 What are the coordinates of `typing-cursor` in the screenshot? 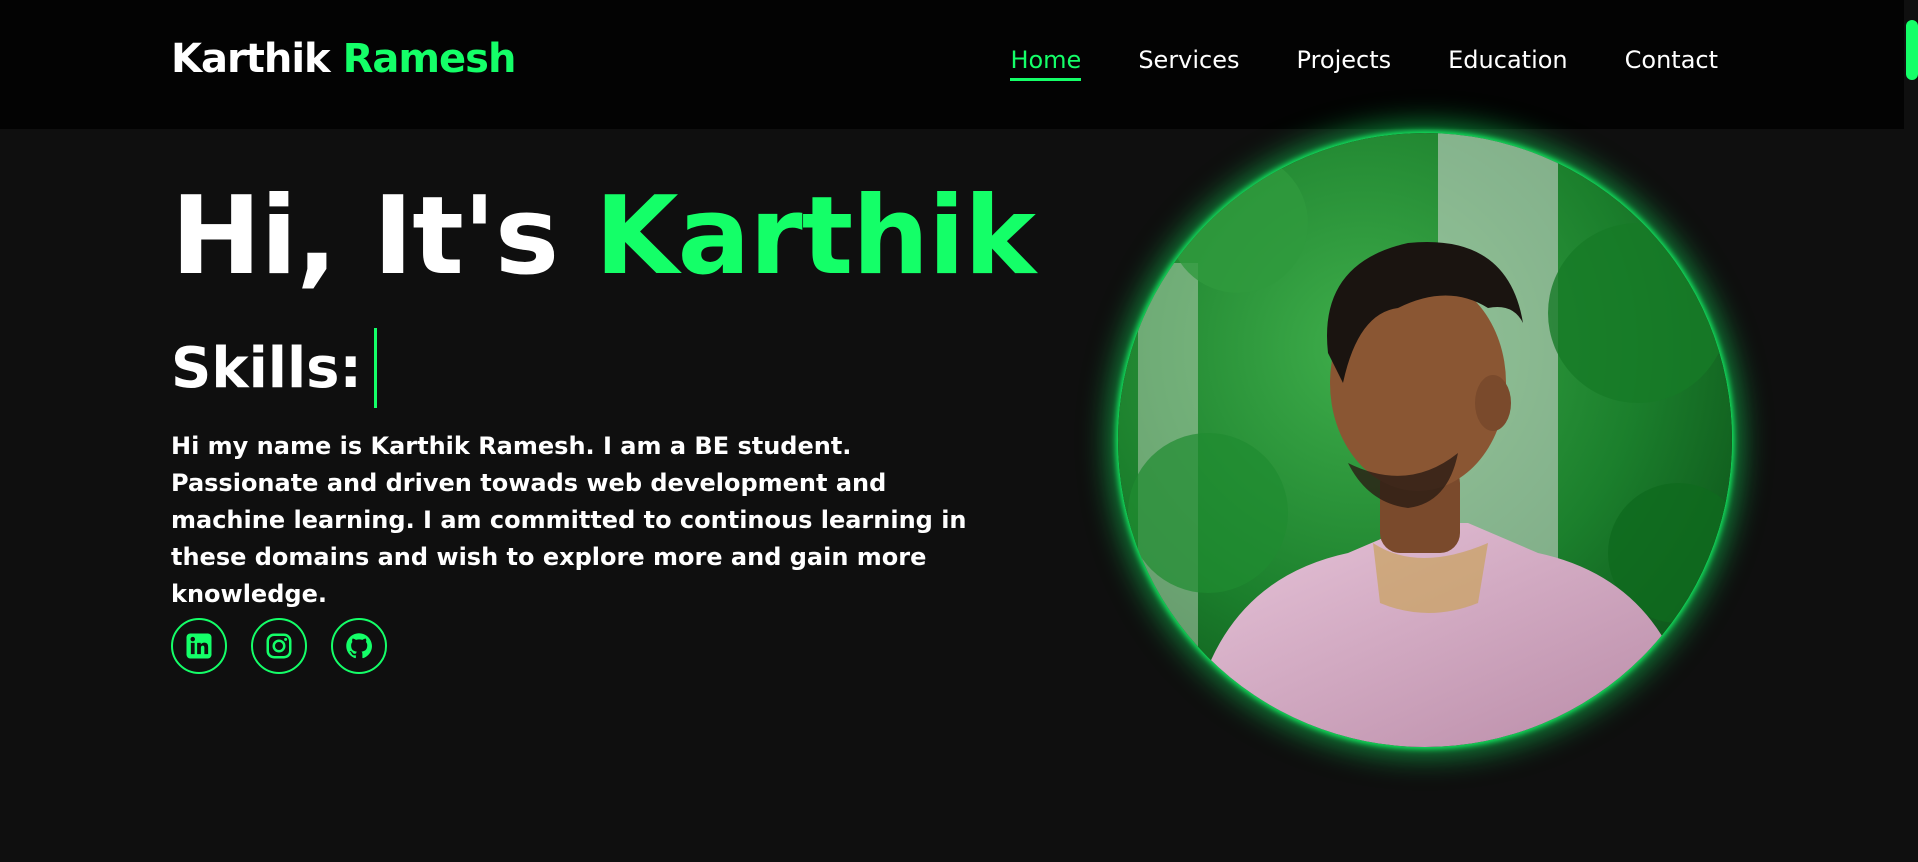 It's located at (375, 368).